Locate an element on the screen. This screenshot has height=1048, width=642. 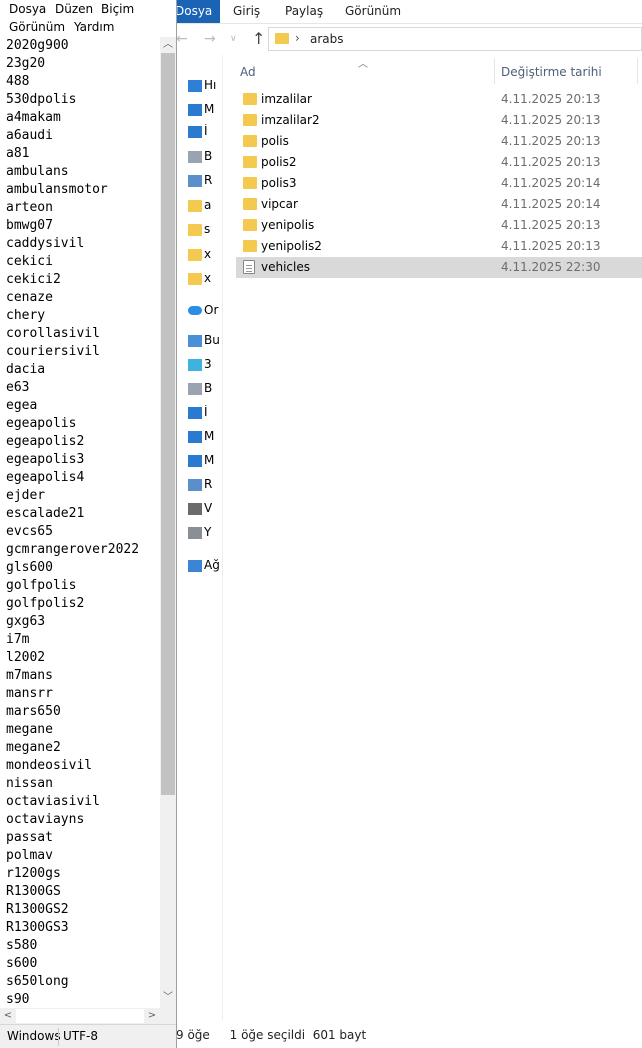
ribbon-tab-view: Görünüm is located at coordinates (373, 11).